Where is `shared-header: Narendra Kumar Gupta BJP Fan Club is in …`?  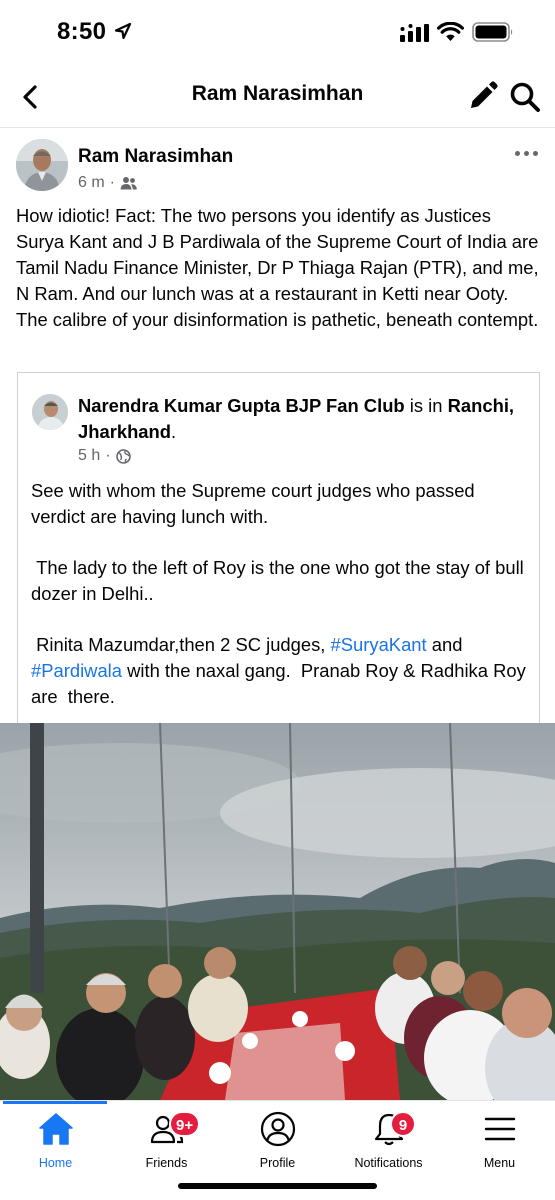
shared-header: Narendra Kumar Gupta BJP Fan Club is in … is located at coordinates (303, 419).